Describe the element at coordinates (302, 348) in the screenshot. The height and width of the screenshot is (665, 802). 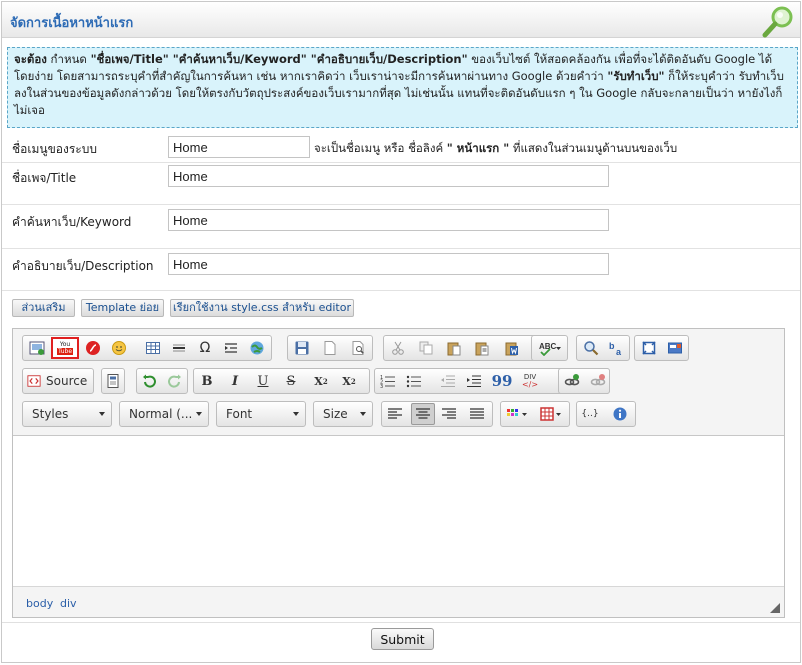
I see `save-icon` at that location.